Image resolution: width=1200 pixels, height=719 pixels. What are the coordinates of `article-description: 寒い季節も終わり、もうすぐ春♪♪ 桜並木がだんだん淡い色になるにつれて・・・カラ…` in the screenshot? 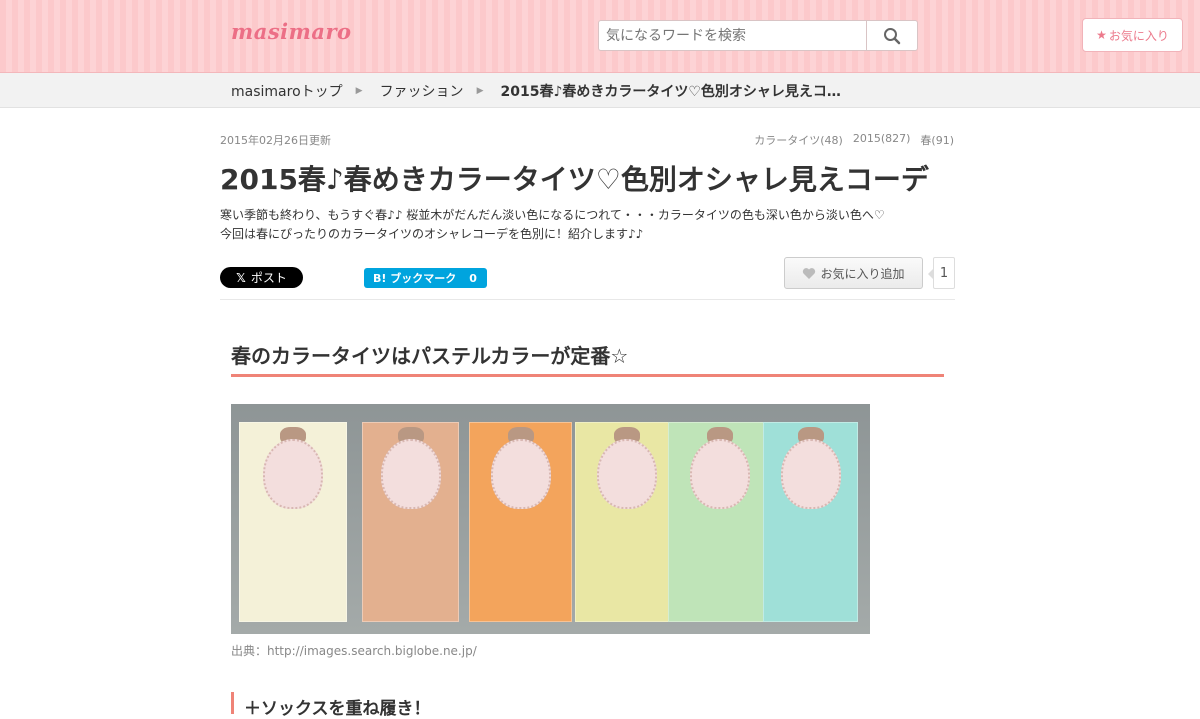 It's located at (590, 225).